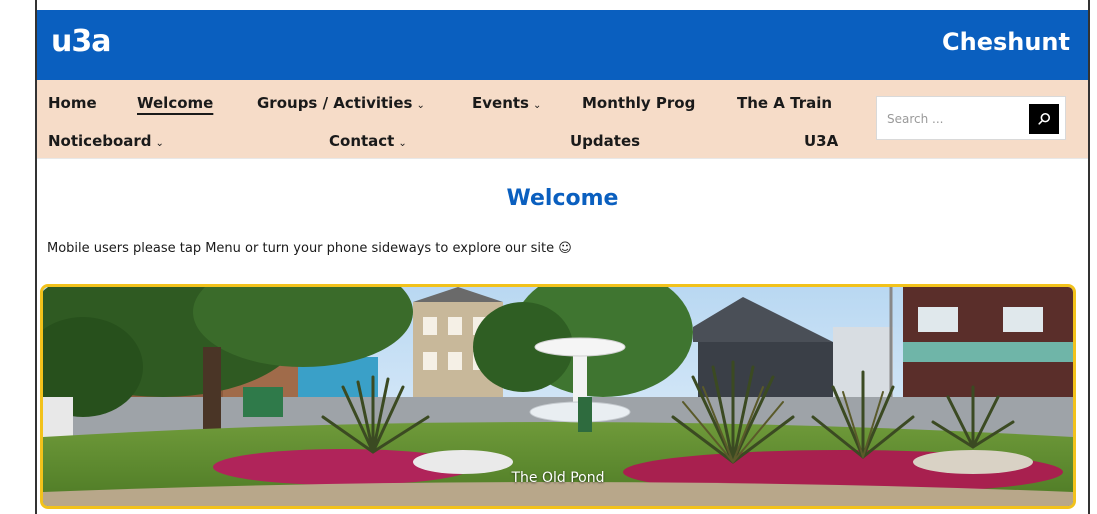 The image size is (1097, 514). I want to click on nav-item-groups-activities: Groups / Activities ⌄, so click(341, 103).